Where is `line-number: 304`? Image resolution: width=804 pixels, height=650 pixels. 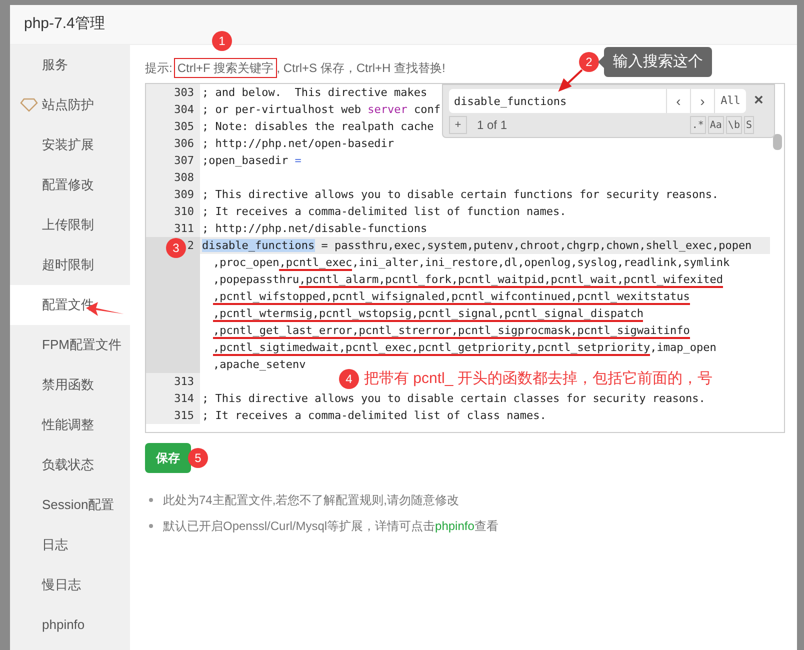
line-number: 304 is located at coordinates (173, 109).